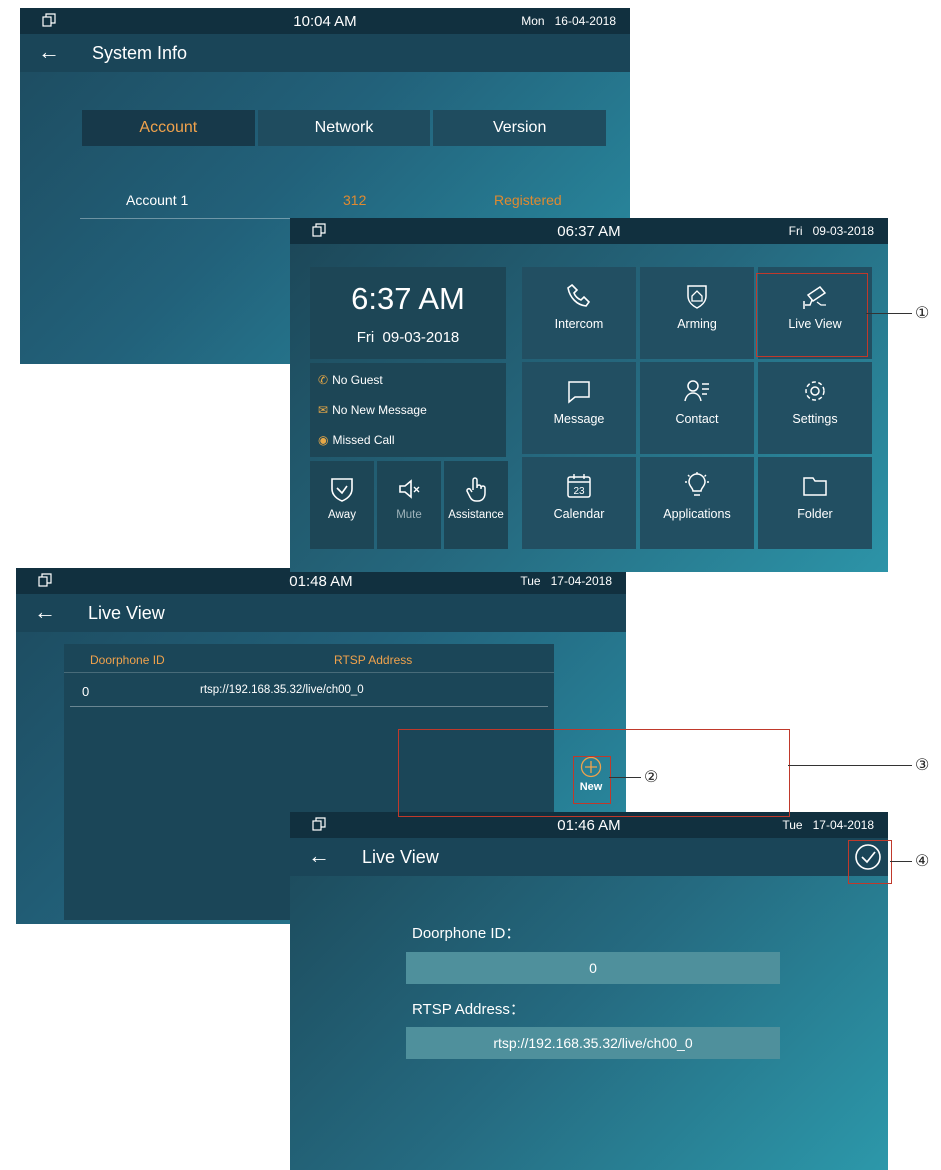 The image size is (941, 1170). I want to click on doorphone-id-field: 0, so click(593, 968).